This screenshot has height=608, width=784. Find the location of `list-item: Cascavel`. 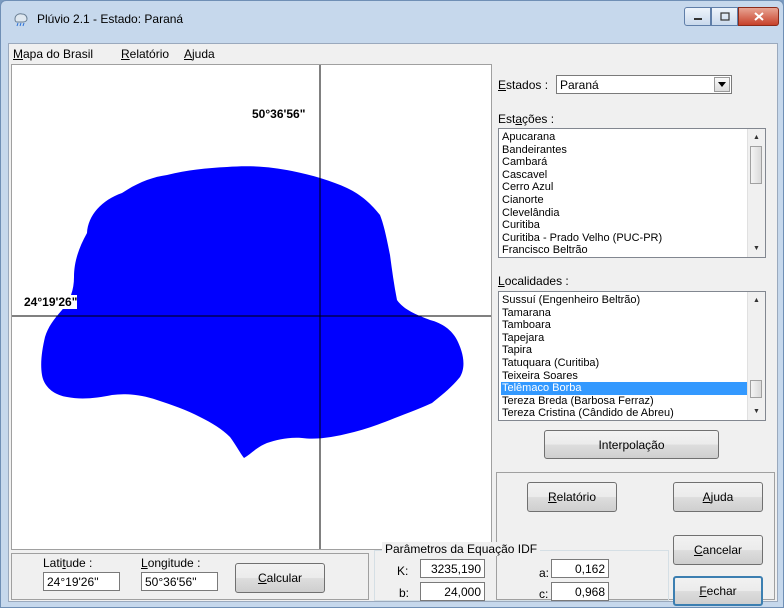

list-item: Cascavel is located at coordinates (624, 175).